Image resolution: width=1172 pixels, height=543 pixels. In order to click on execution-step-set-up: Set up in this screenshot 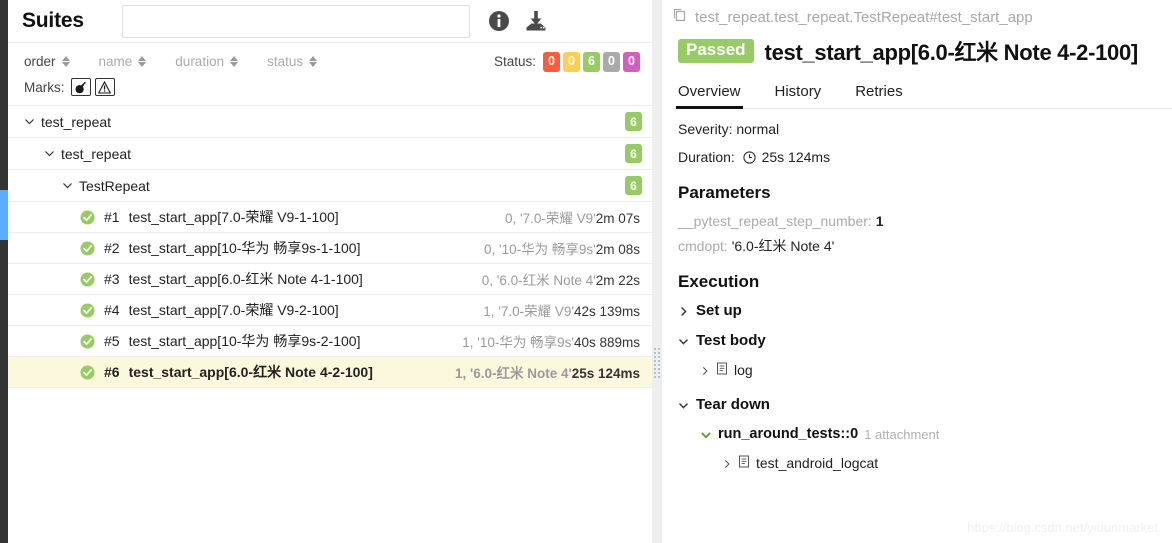, I will do `click(925, 310)`.